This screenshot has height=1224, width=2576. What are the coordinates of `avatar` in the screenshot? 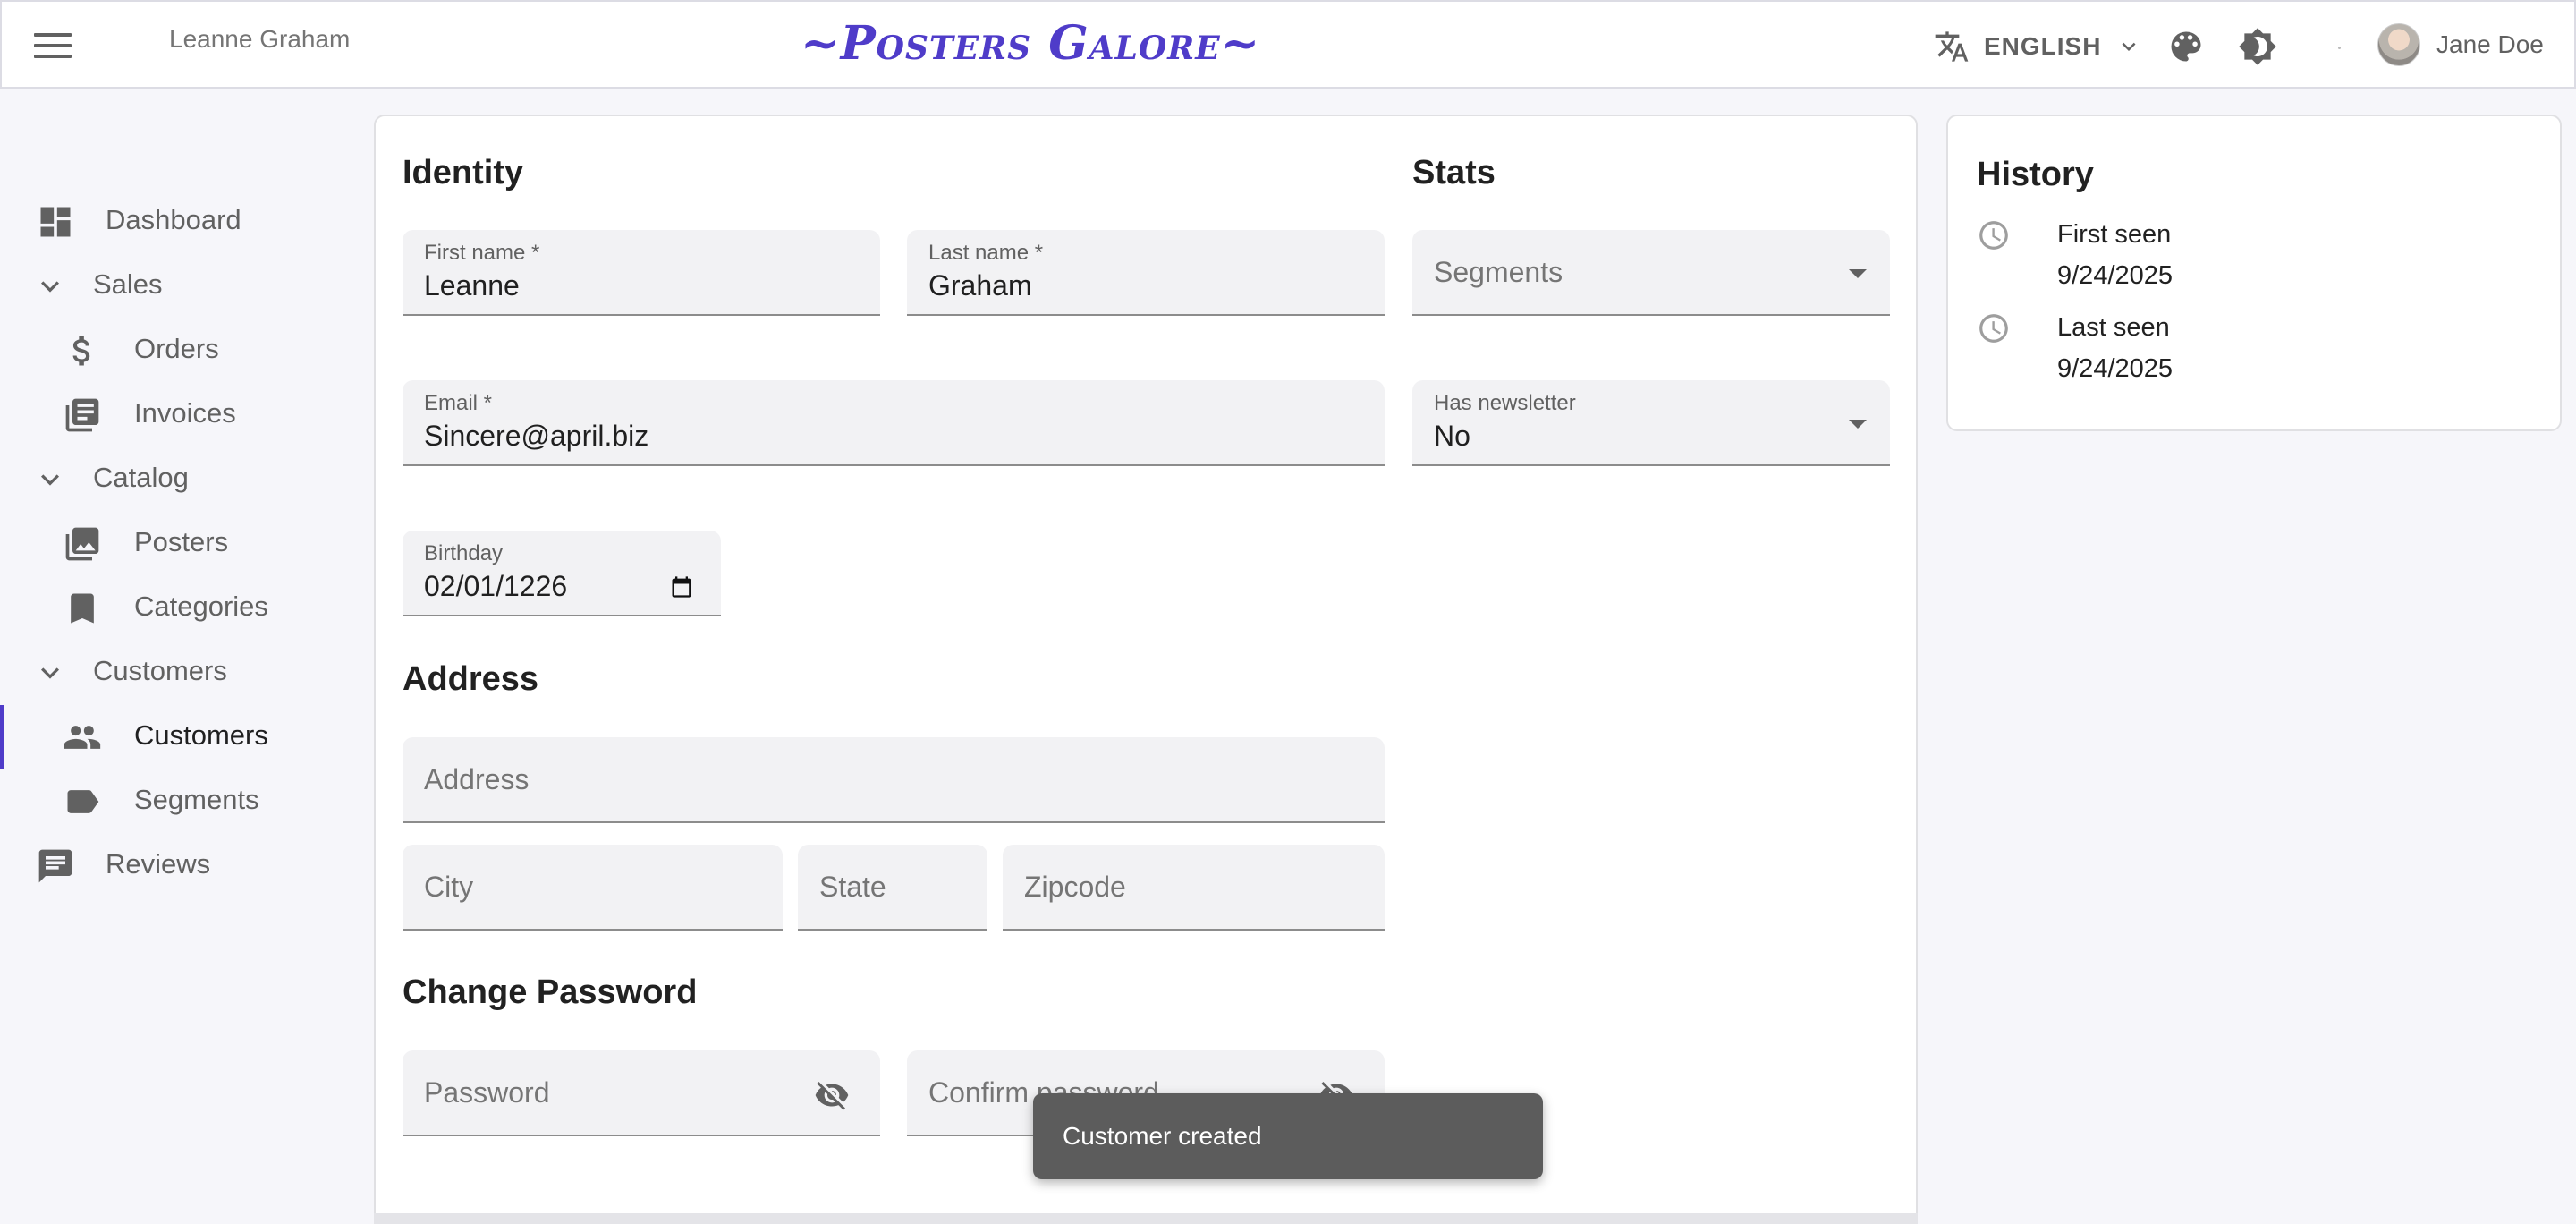 It's located at (2398, 44).